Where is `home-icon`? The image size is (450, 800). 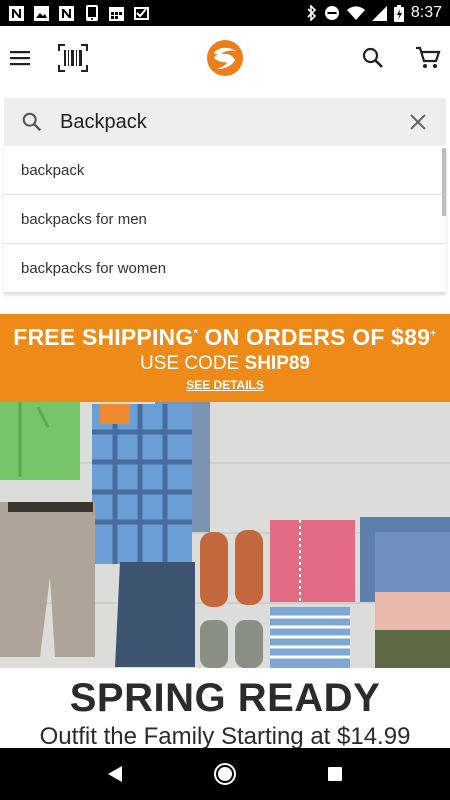
home-icon is located at coordinates (225, 774).